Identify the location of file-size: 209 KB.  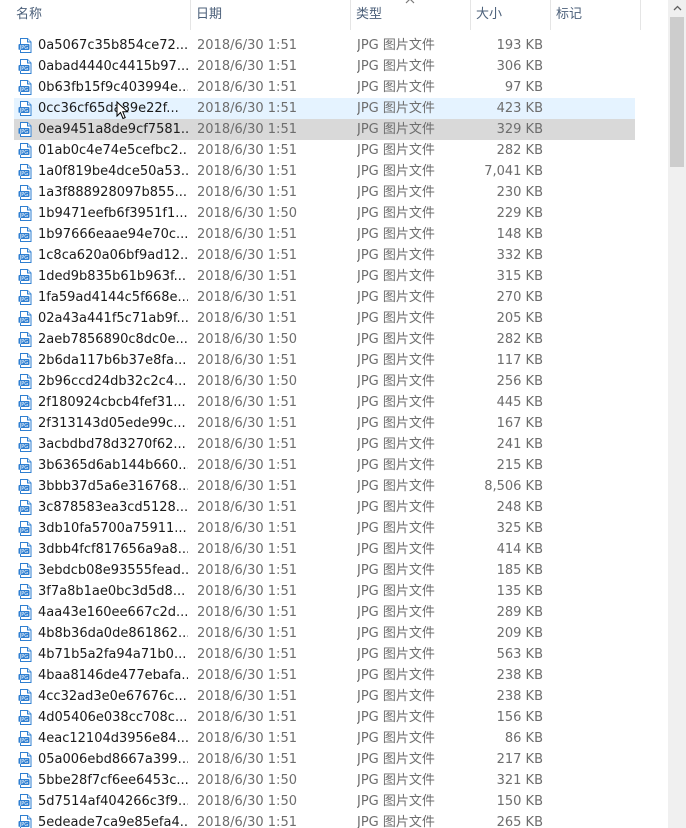
(519, 633).